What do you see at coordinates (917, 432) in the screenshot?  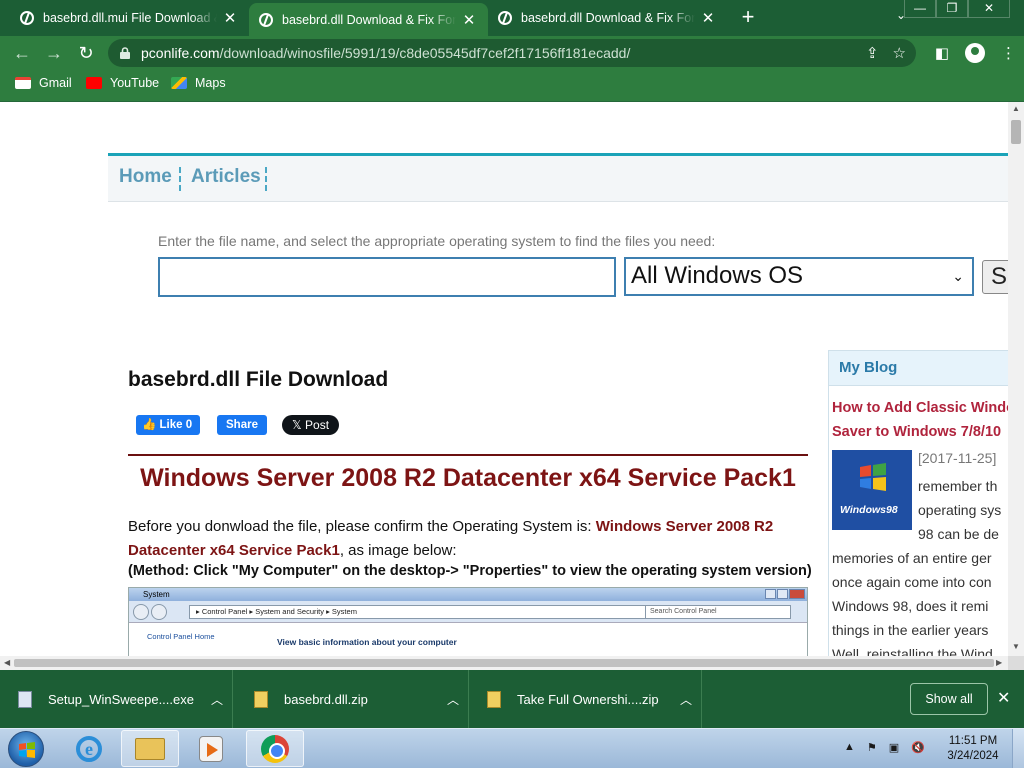 I see `blog-link-line: Saver to Windows 7/8/10` at bounding box center [917, 432].